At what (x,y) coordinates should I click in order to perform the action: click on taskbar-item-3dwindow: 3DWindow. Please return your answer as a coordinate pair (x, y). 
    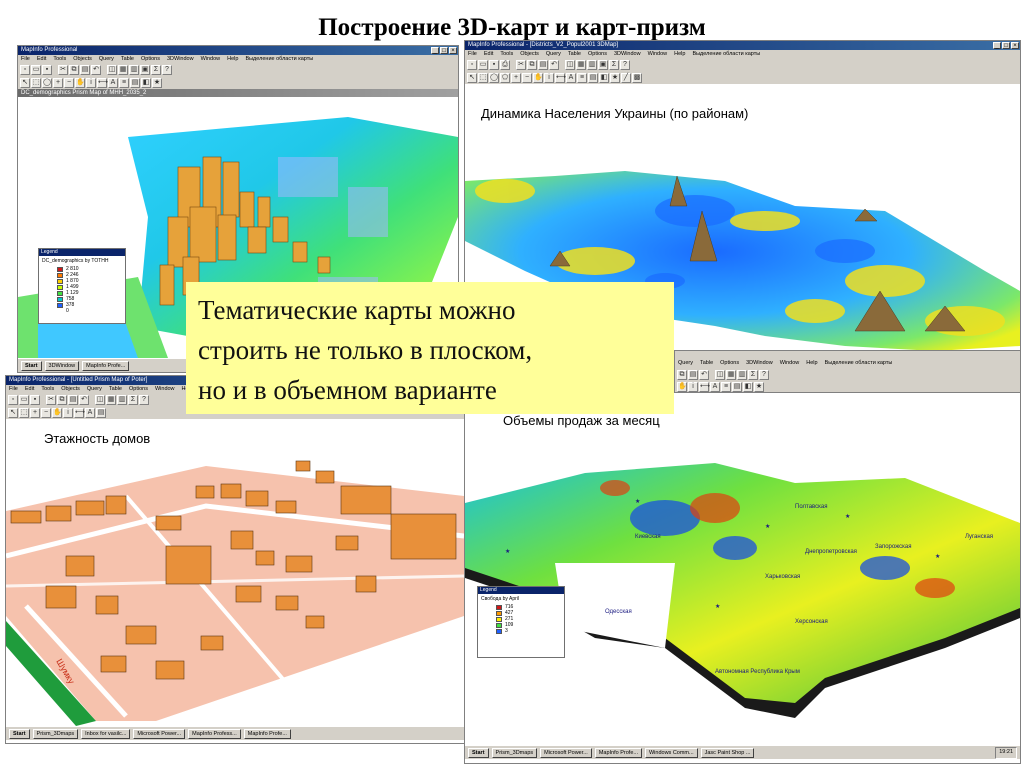
    Looking at the image, I should click on (62, 365).